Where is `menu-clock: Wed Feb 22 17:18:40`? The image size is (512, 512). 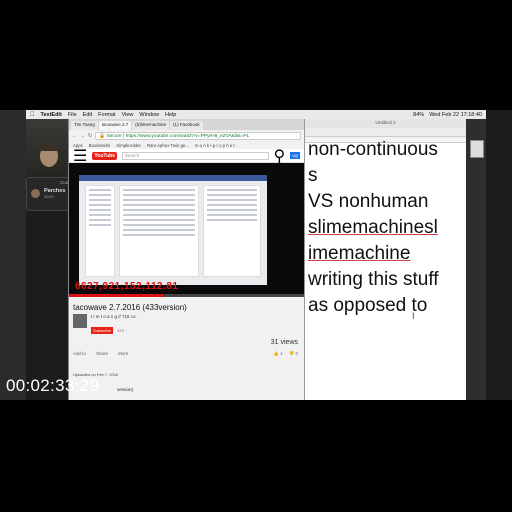
menu-clock: Wed Feb 22 17:18:40 is located at coordinates (455, 115).